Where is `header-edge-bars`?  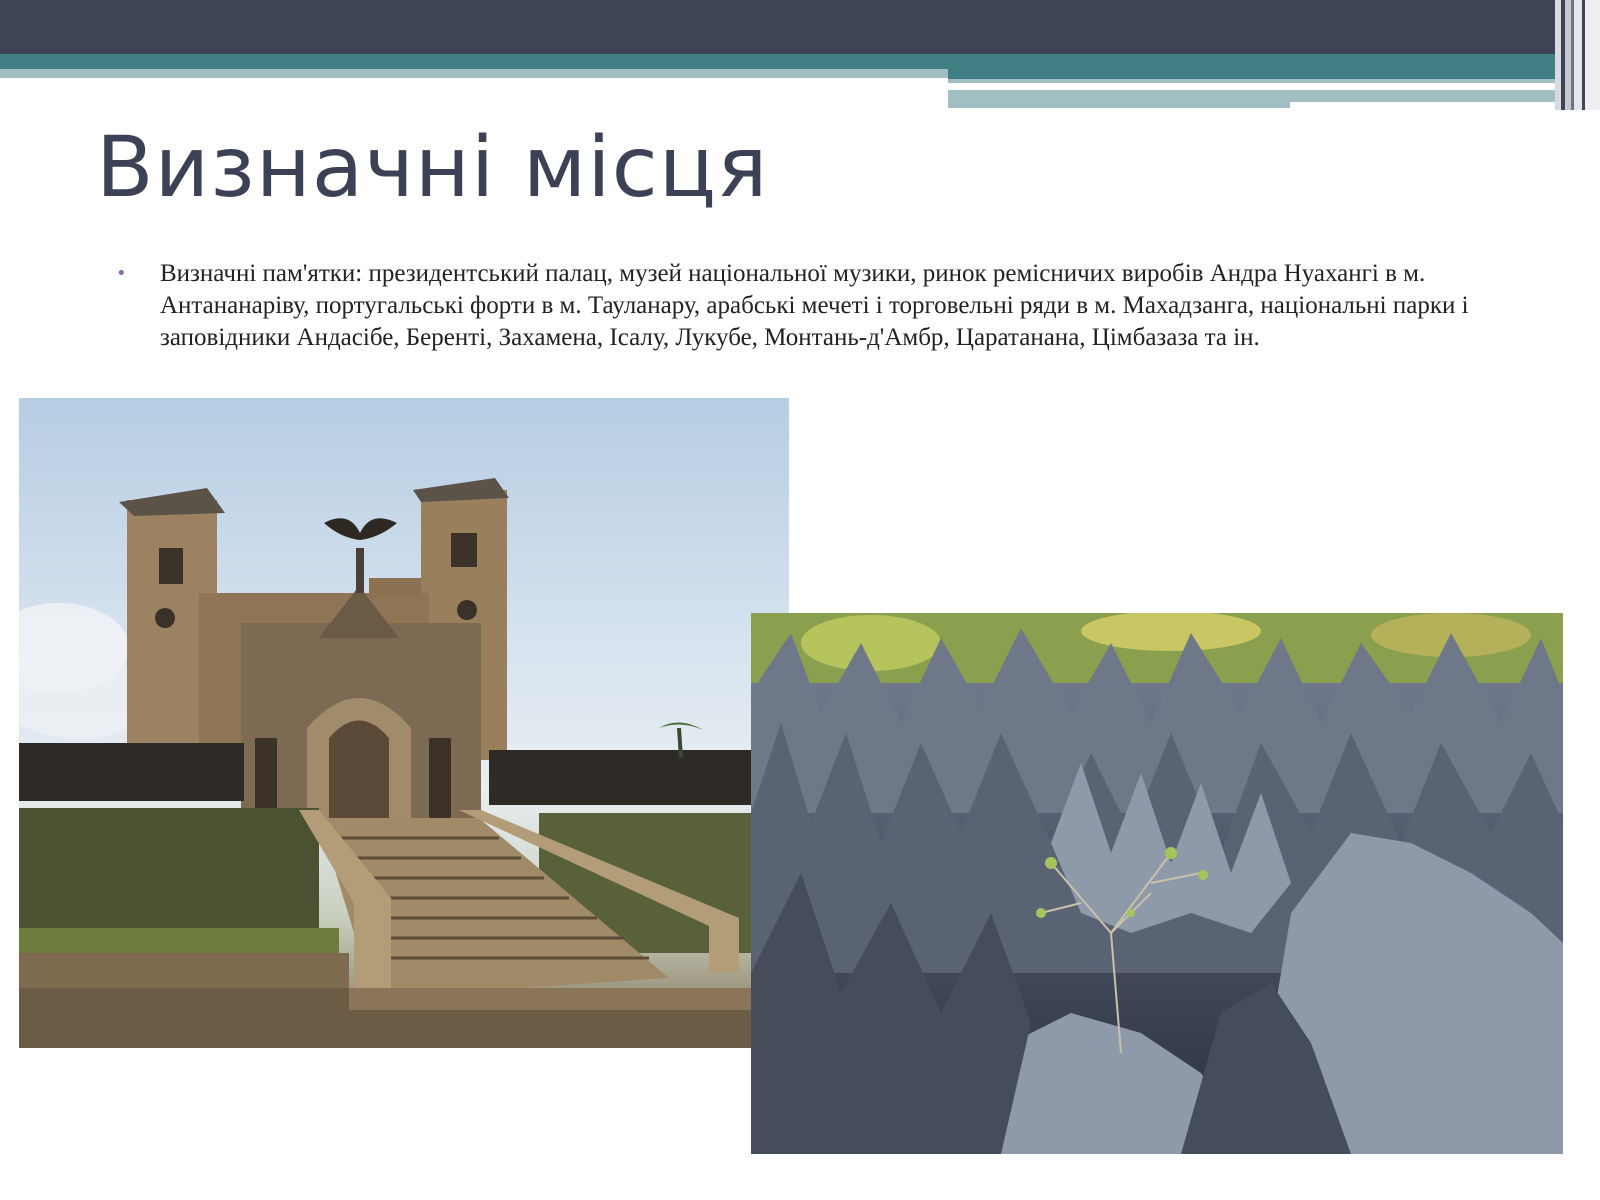
header-edge-bars is located at coordinates (1577, 55).